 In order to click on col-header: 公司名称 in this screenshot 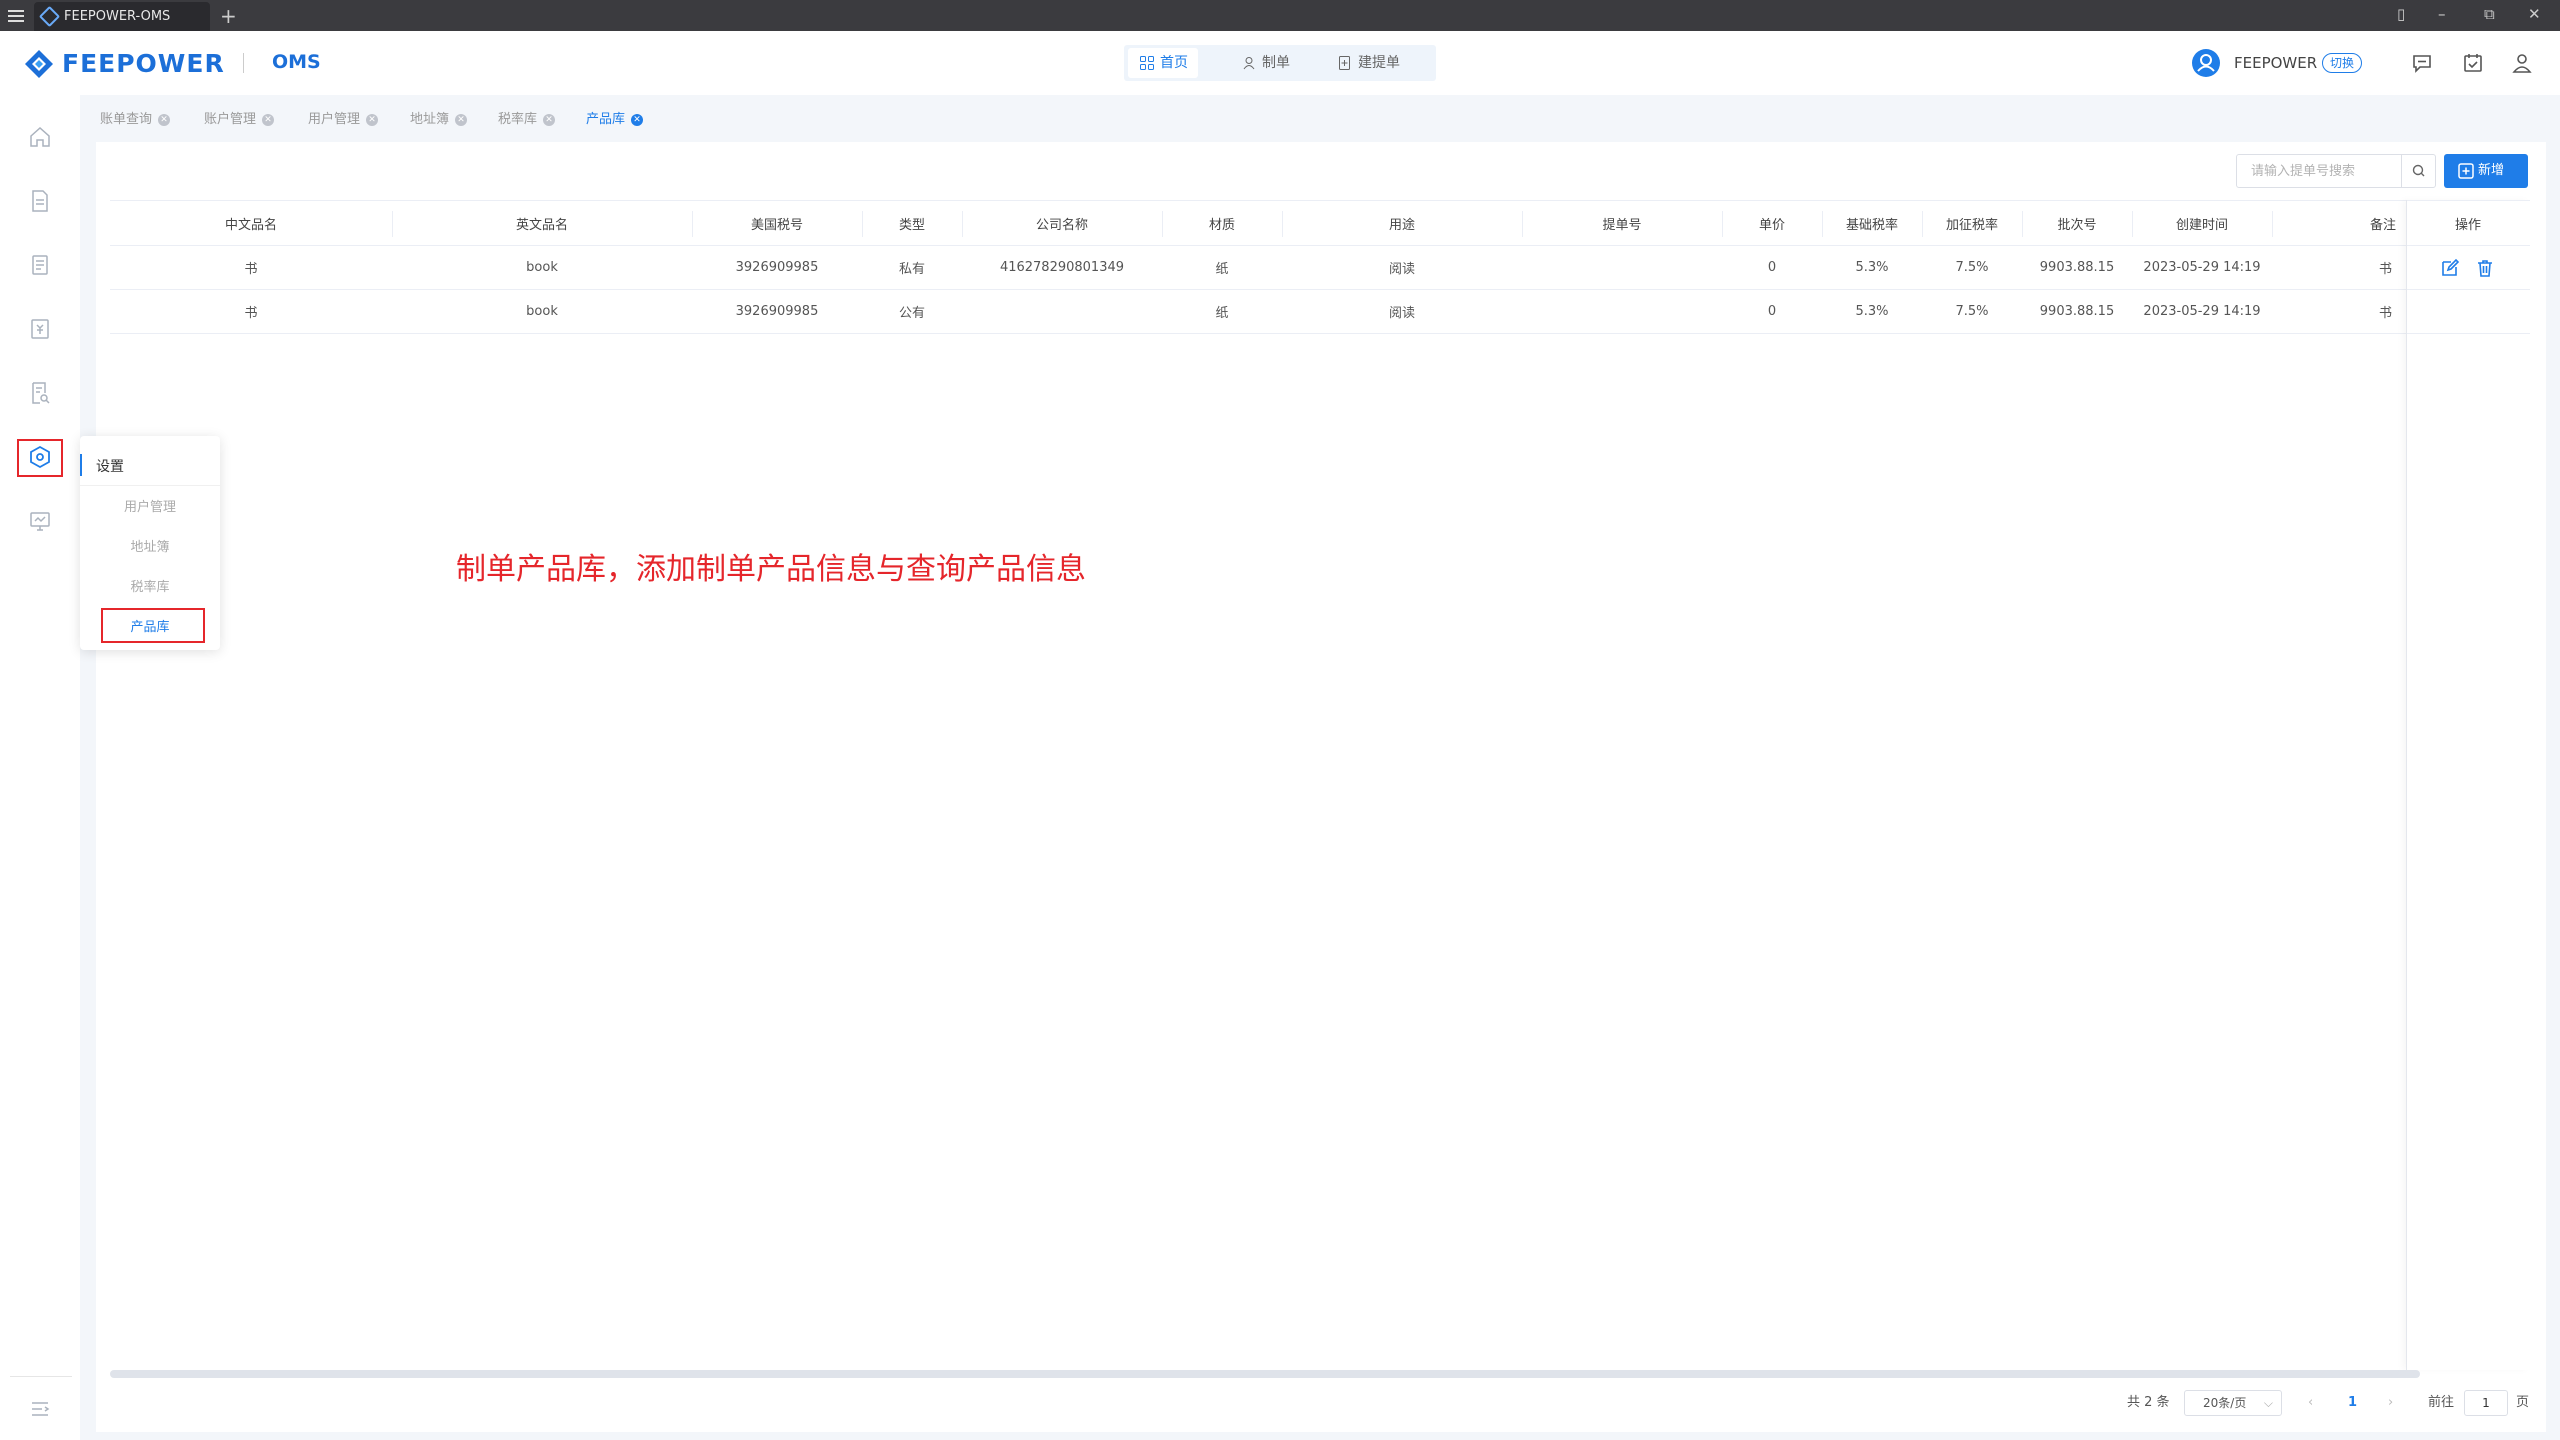, I will do `click(1062, 223)`.